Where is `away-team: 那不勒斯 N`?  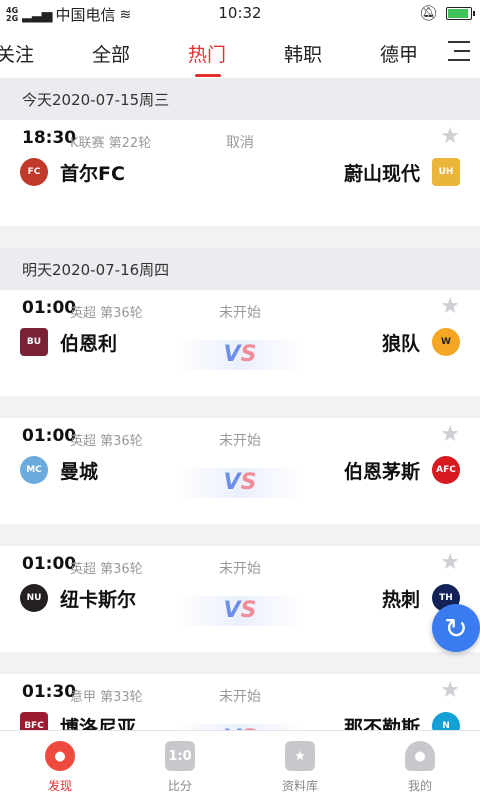 away-team: 那不勒斯 N is located at coordinates (402, 721).